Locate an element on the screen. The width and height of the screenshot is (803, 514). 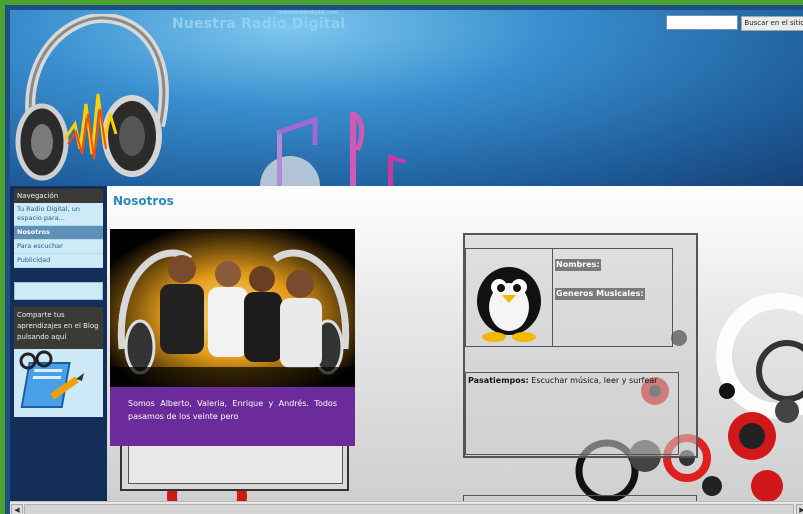
names-label-wrap: Nombres: is located at coordinates (578, 261).